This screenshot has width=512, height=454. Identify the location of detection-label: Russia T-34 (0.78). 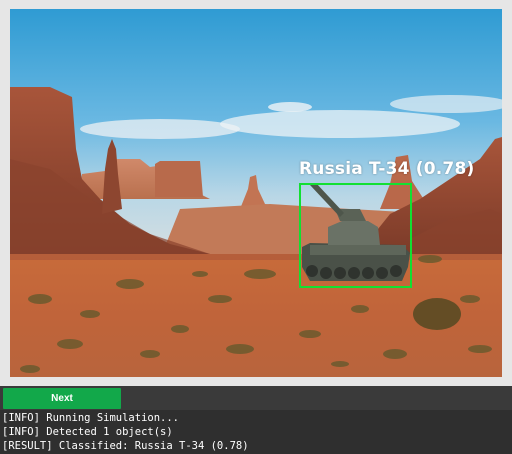
(387, 169).